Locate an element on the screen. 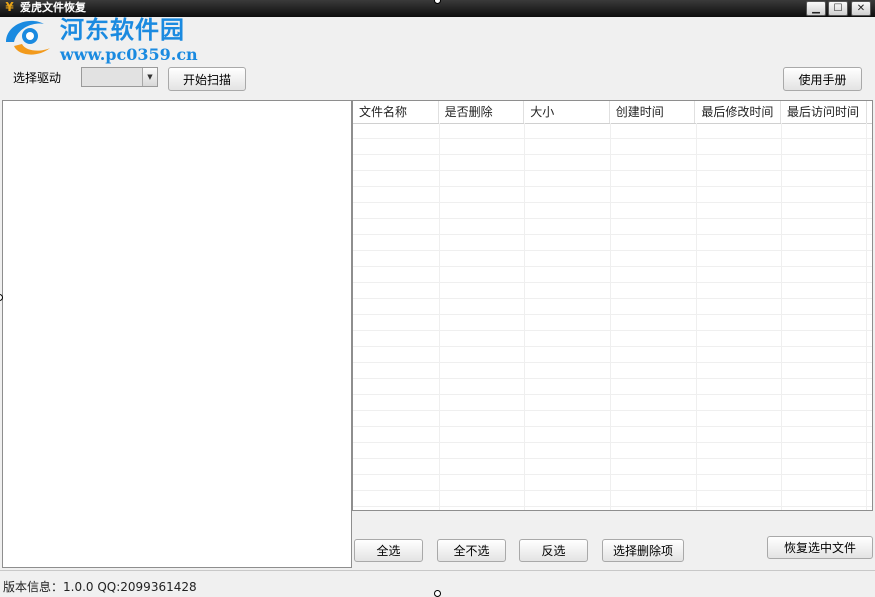 The image size is (875, 597). recover-selected-button: 恢复选中文件 is located at coordinates (820, 547).